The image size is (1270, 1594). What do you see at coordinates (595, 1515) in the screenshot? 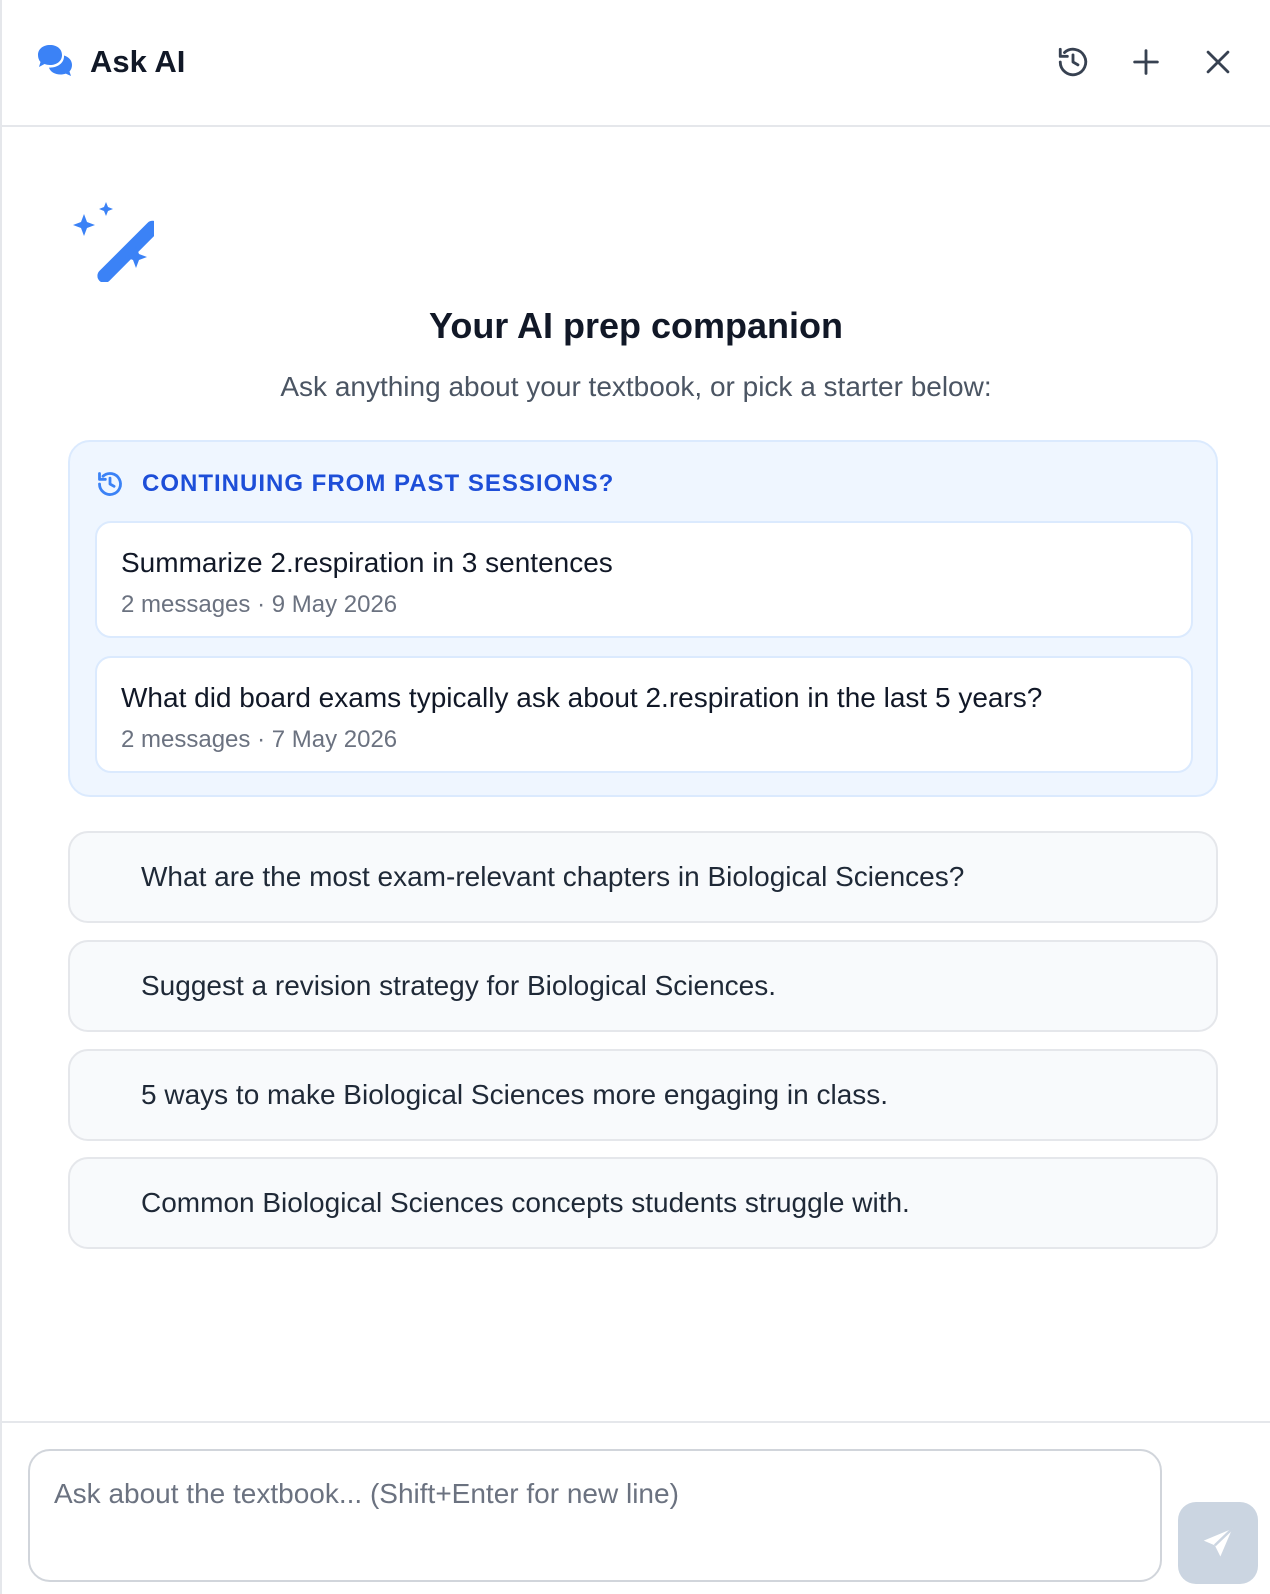
I see `message-input` at bounding box center [595, 1515].